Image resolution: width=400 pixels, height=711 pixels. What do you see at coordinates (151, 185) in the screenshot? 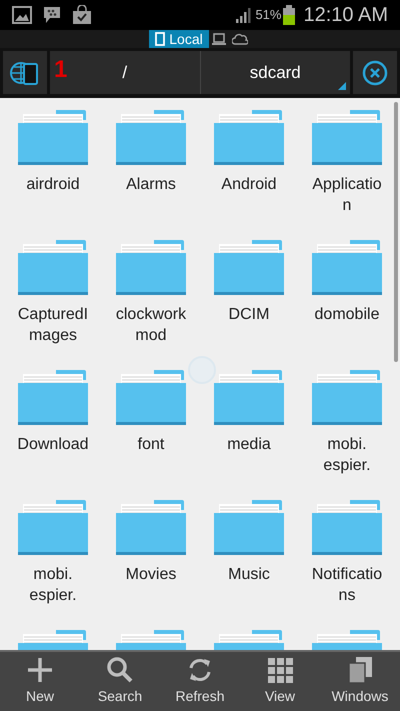
I see `folder-name: Alarms` at bounding box center [151, 185].